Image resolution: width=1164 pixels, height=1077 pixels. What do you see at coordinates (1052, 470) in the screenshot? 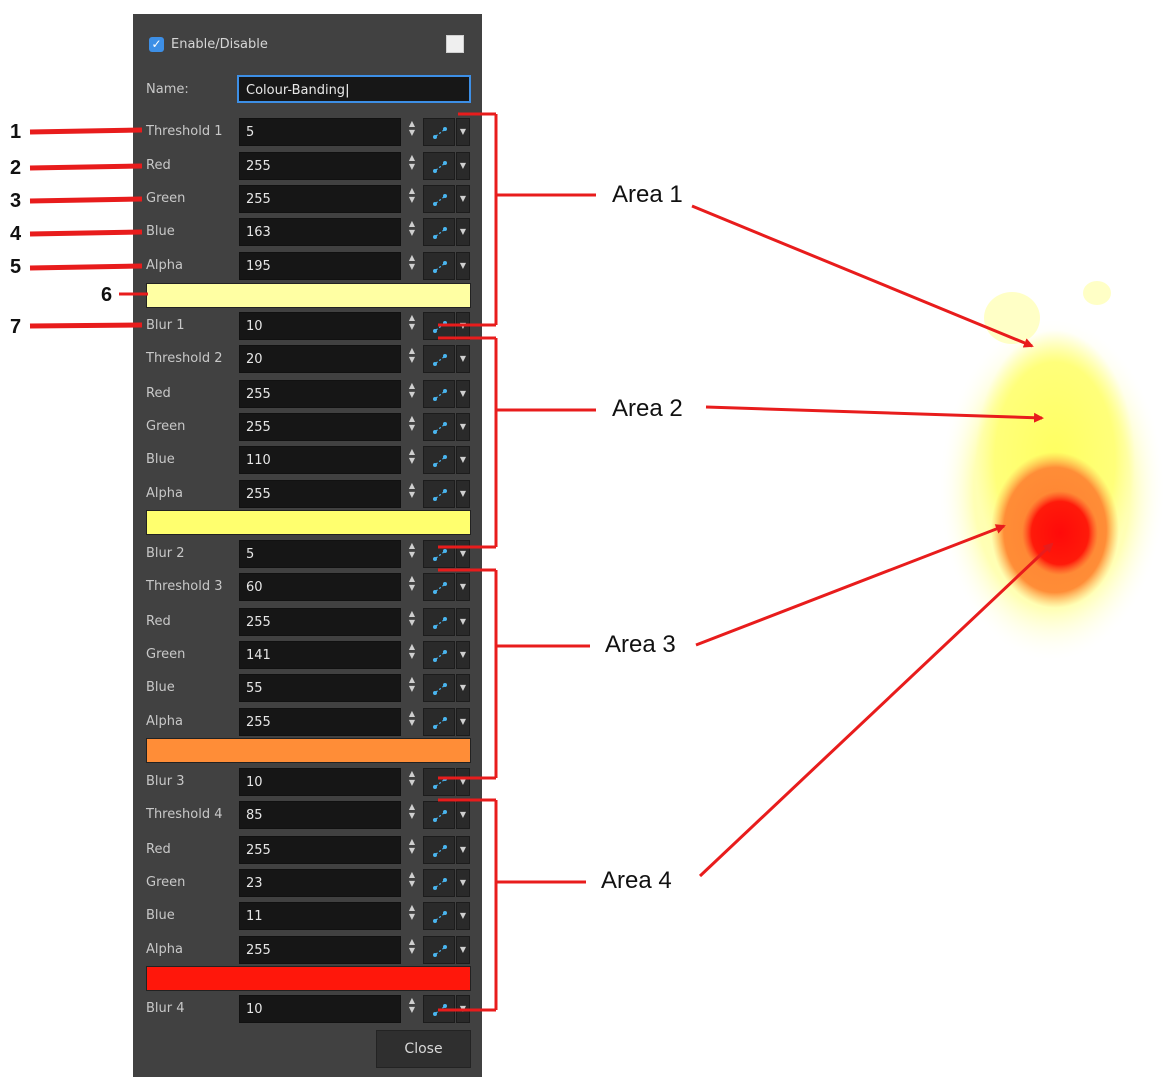
I see `flame-preview-image` at bounding box center [1052, 470].